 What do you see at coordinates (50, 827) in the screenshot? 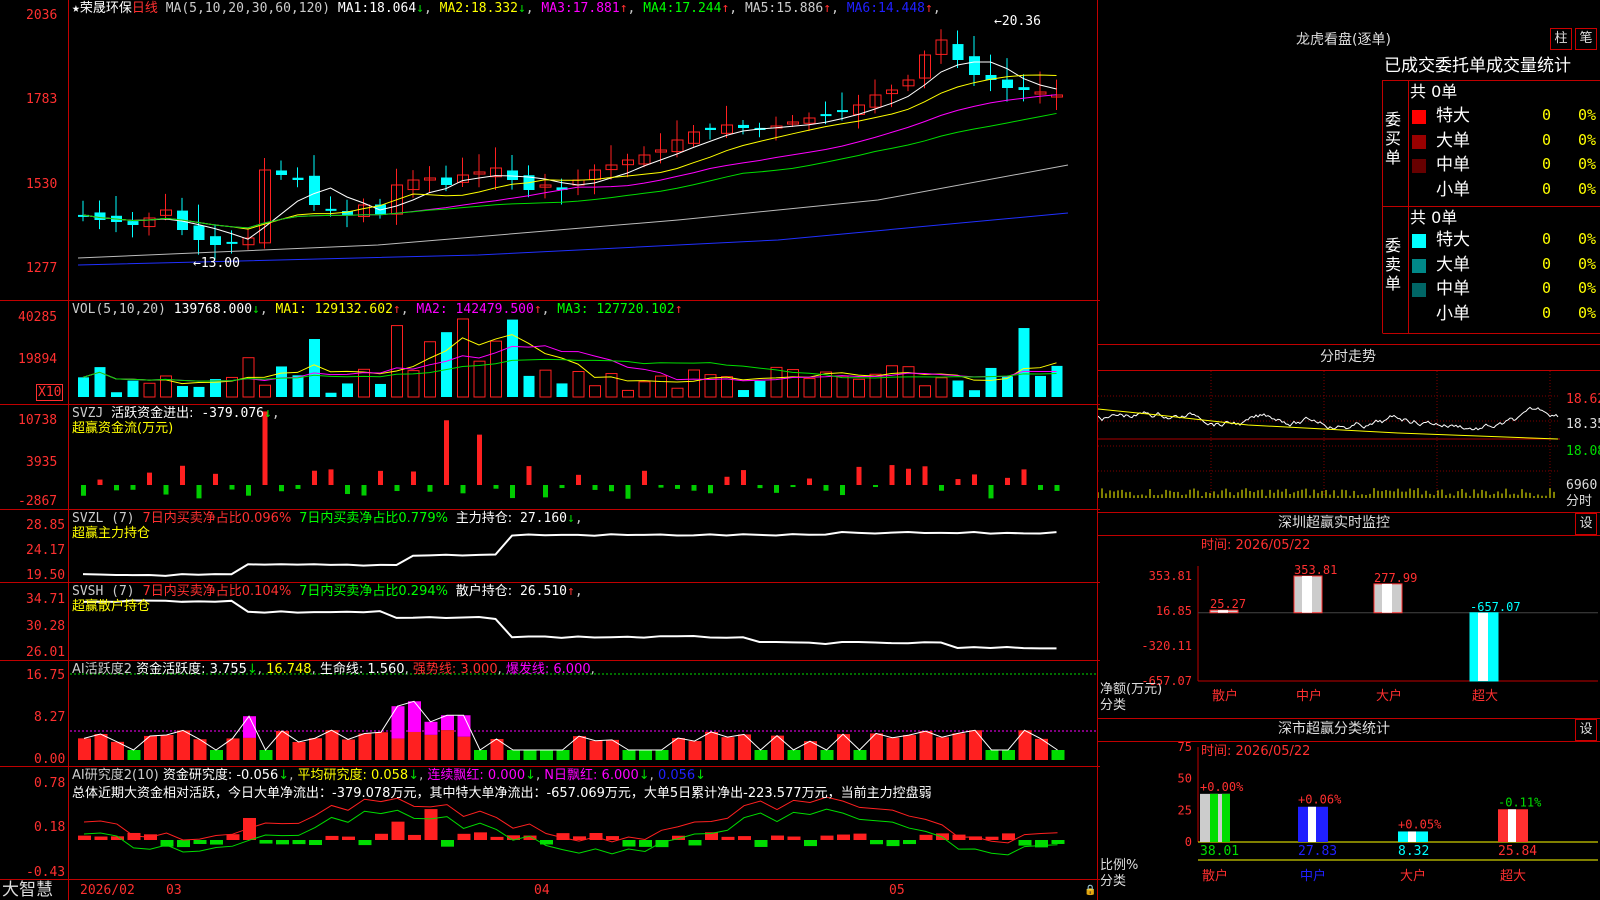
I see `y-tick: 0.18` at bounding box center [50, 827].